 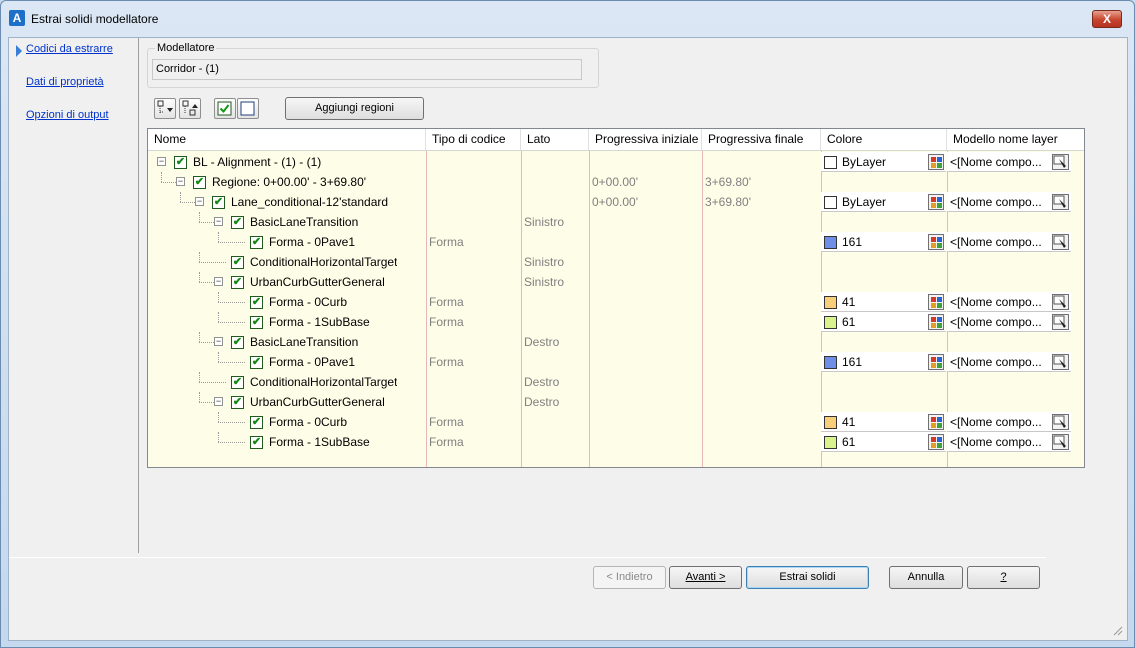 What do you see at coordinates (1117, 630) in the screenshot?
I see `resize-grip-icon` at bounding box center [1117, 630].